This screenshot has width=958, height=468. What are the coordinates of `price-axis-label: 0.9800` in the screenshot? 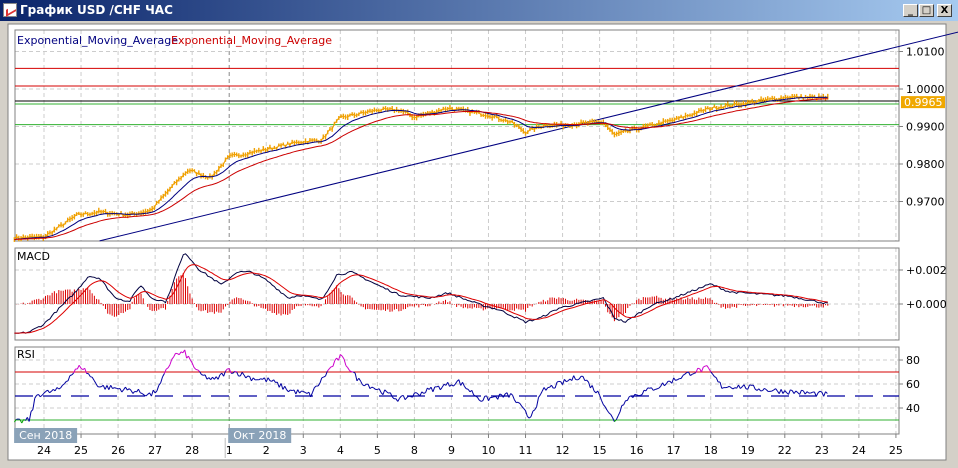 It's located at (925, 164).